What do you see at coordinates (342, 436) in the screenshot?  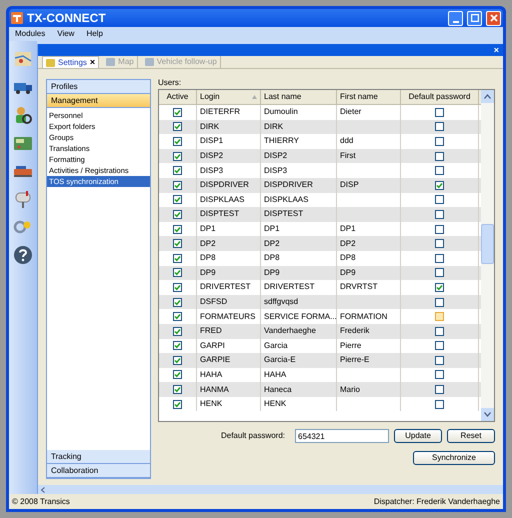 I see `default-password-field: 654321` at bounding box center [342, 436].